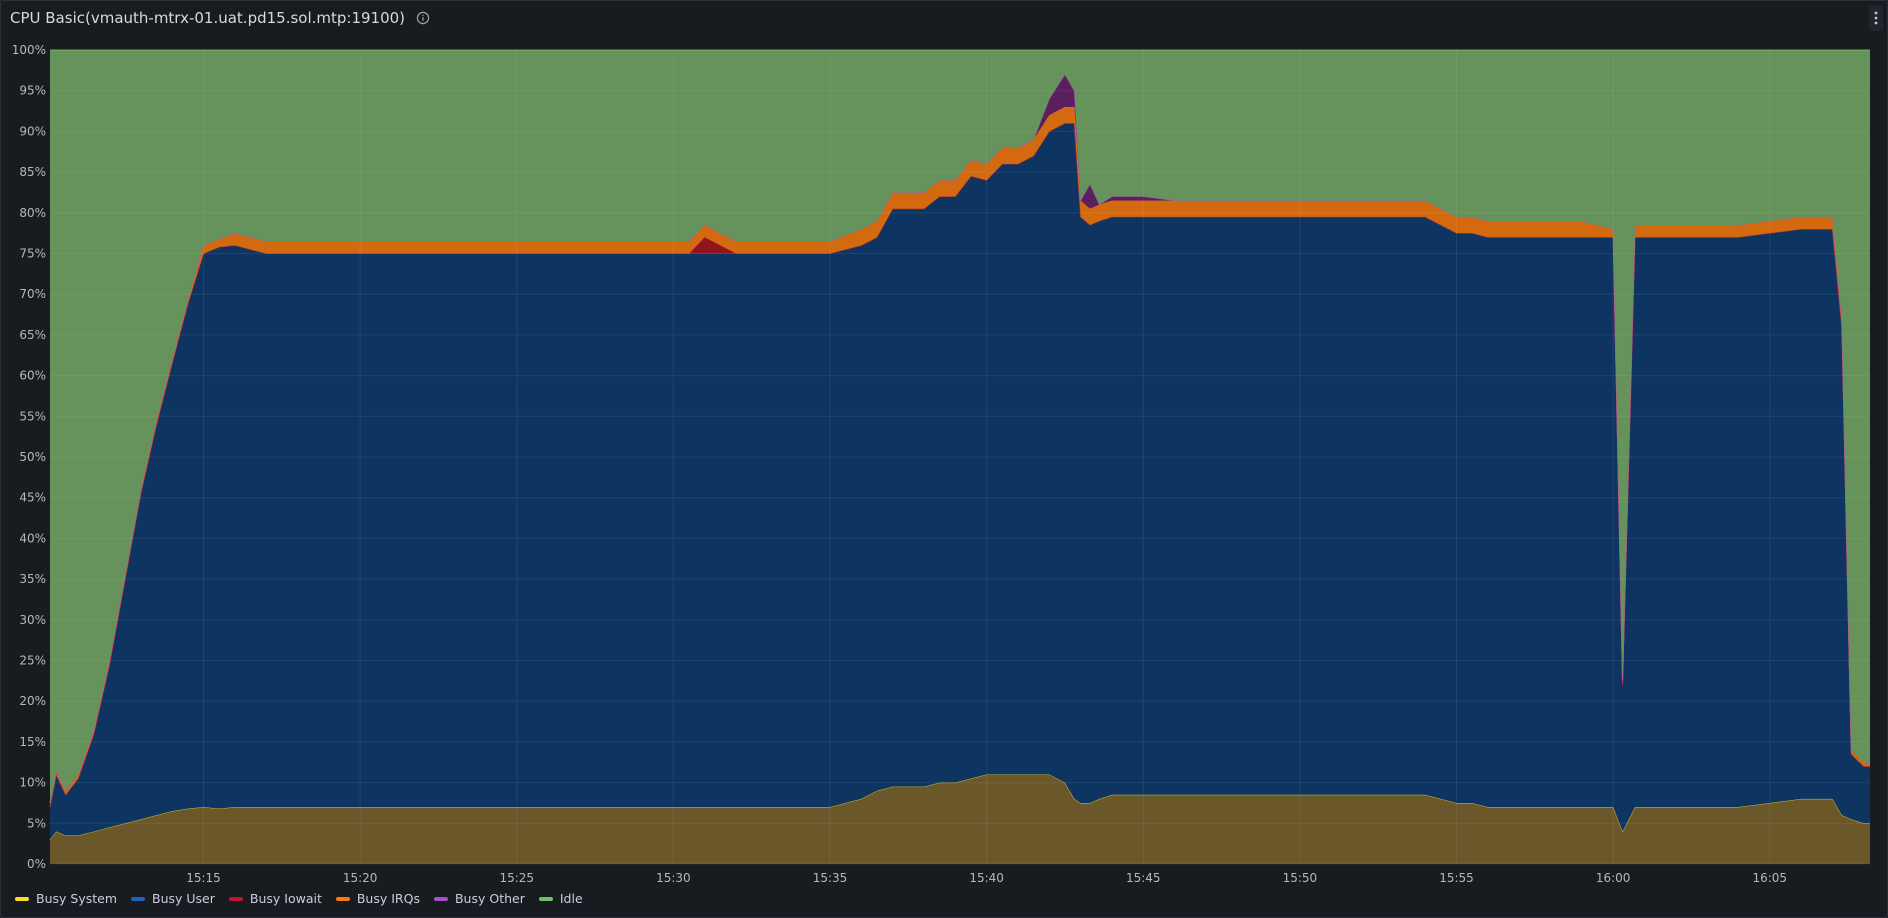 Image resolution: width=1888 pixels, height=918 pixels. I want to click on legend-label: Busy Other, so click(489, 898).